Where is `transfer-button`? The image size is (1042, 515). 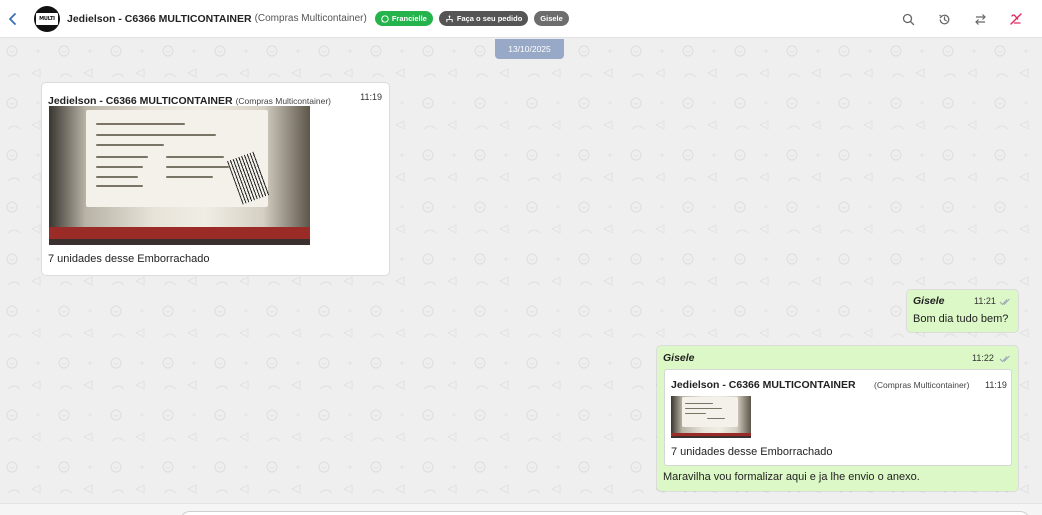 transfer-button is located at coordinates (980, 19).